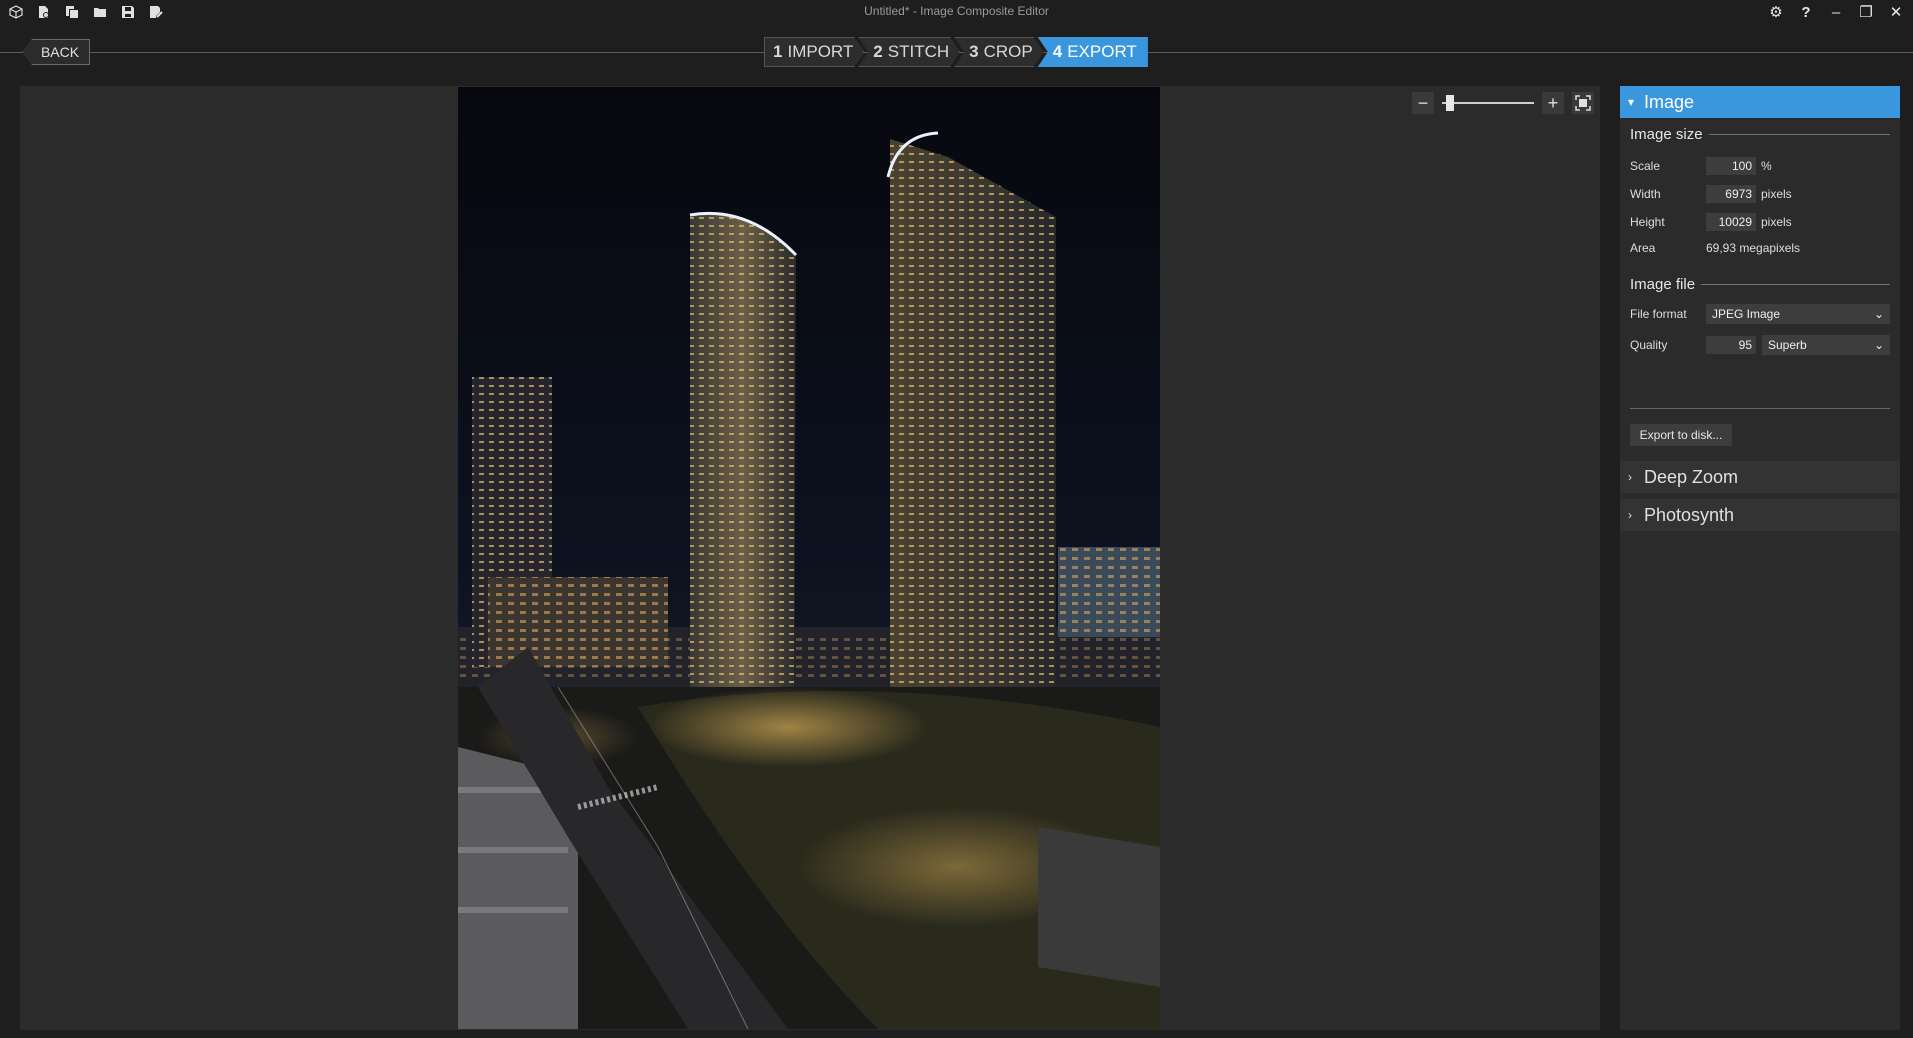 This screenshot has width=1913, height=1038. I want to click on file-format-label: File format, so click(1658, 314).